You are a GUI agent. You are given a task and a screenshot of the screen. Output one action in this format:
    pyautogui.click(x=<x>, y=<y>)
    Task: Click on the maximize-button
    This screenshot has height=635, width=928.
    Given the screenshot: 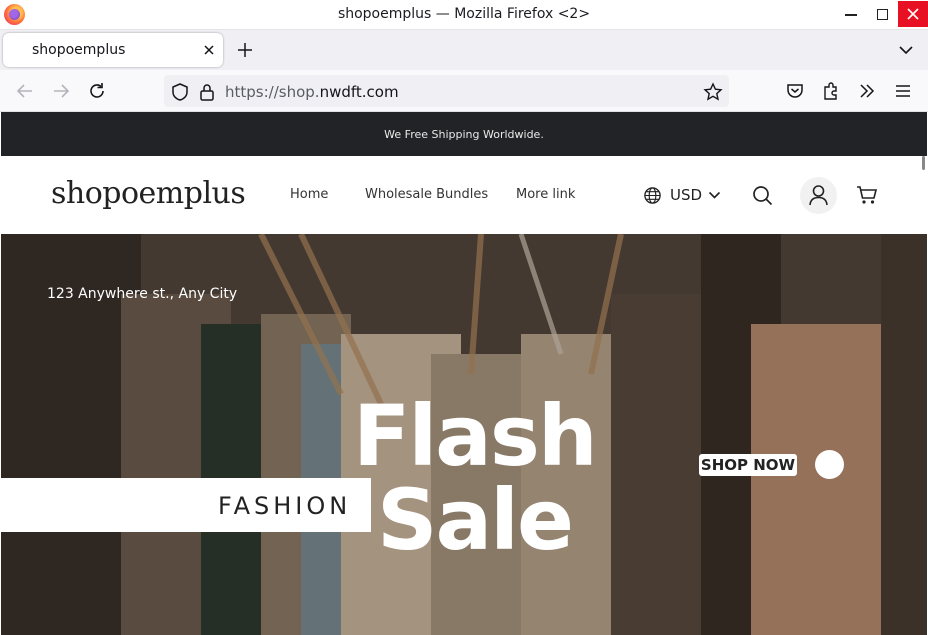 What is the action you would take?
    pyautogui.click(x=882, y=14)
    